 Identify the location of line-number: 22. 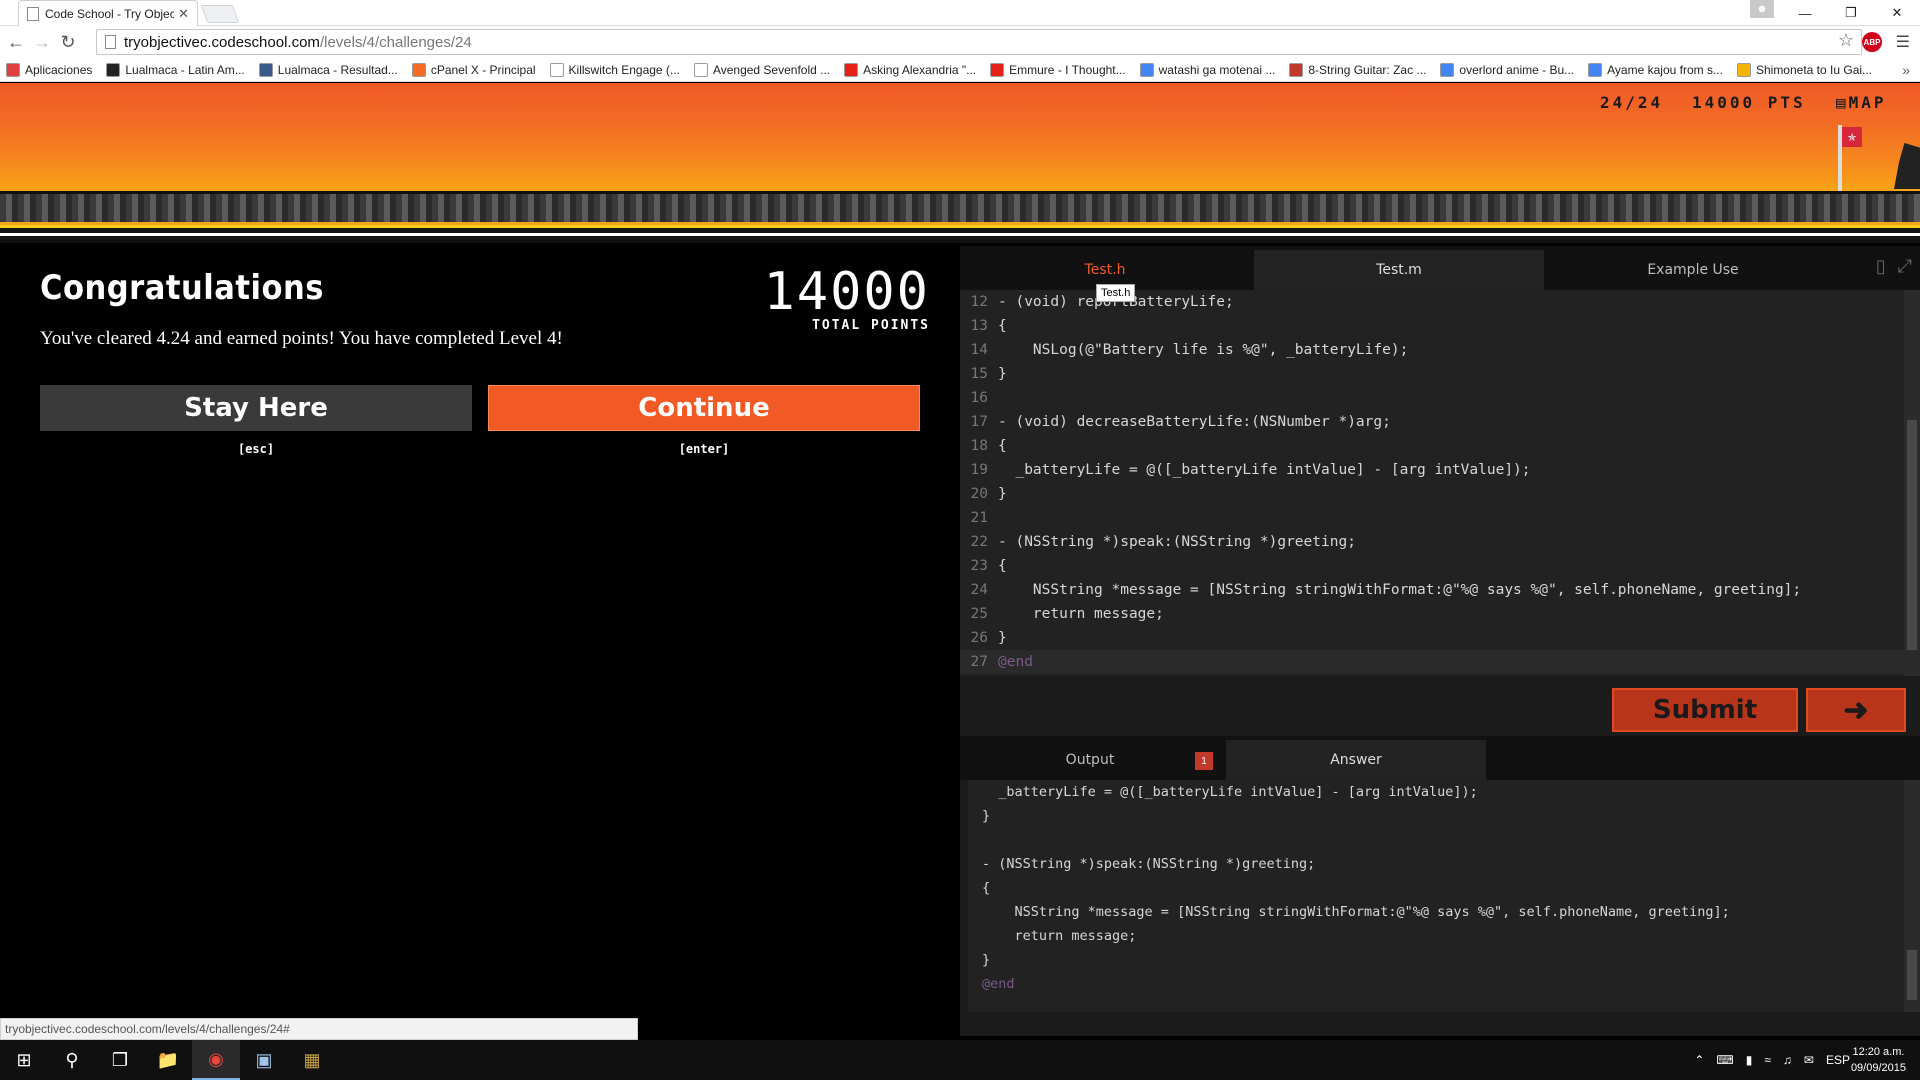
(979, 542).